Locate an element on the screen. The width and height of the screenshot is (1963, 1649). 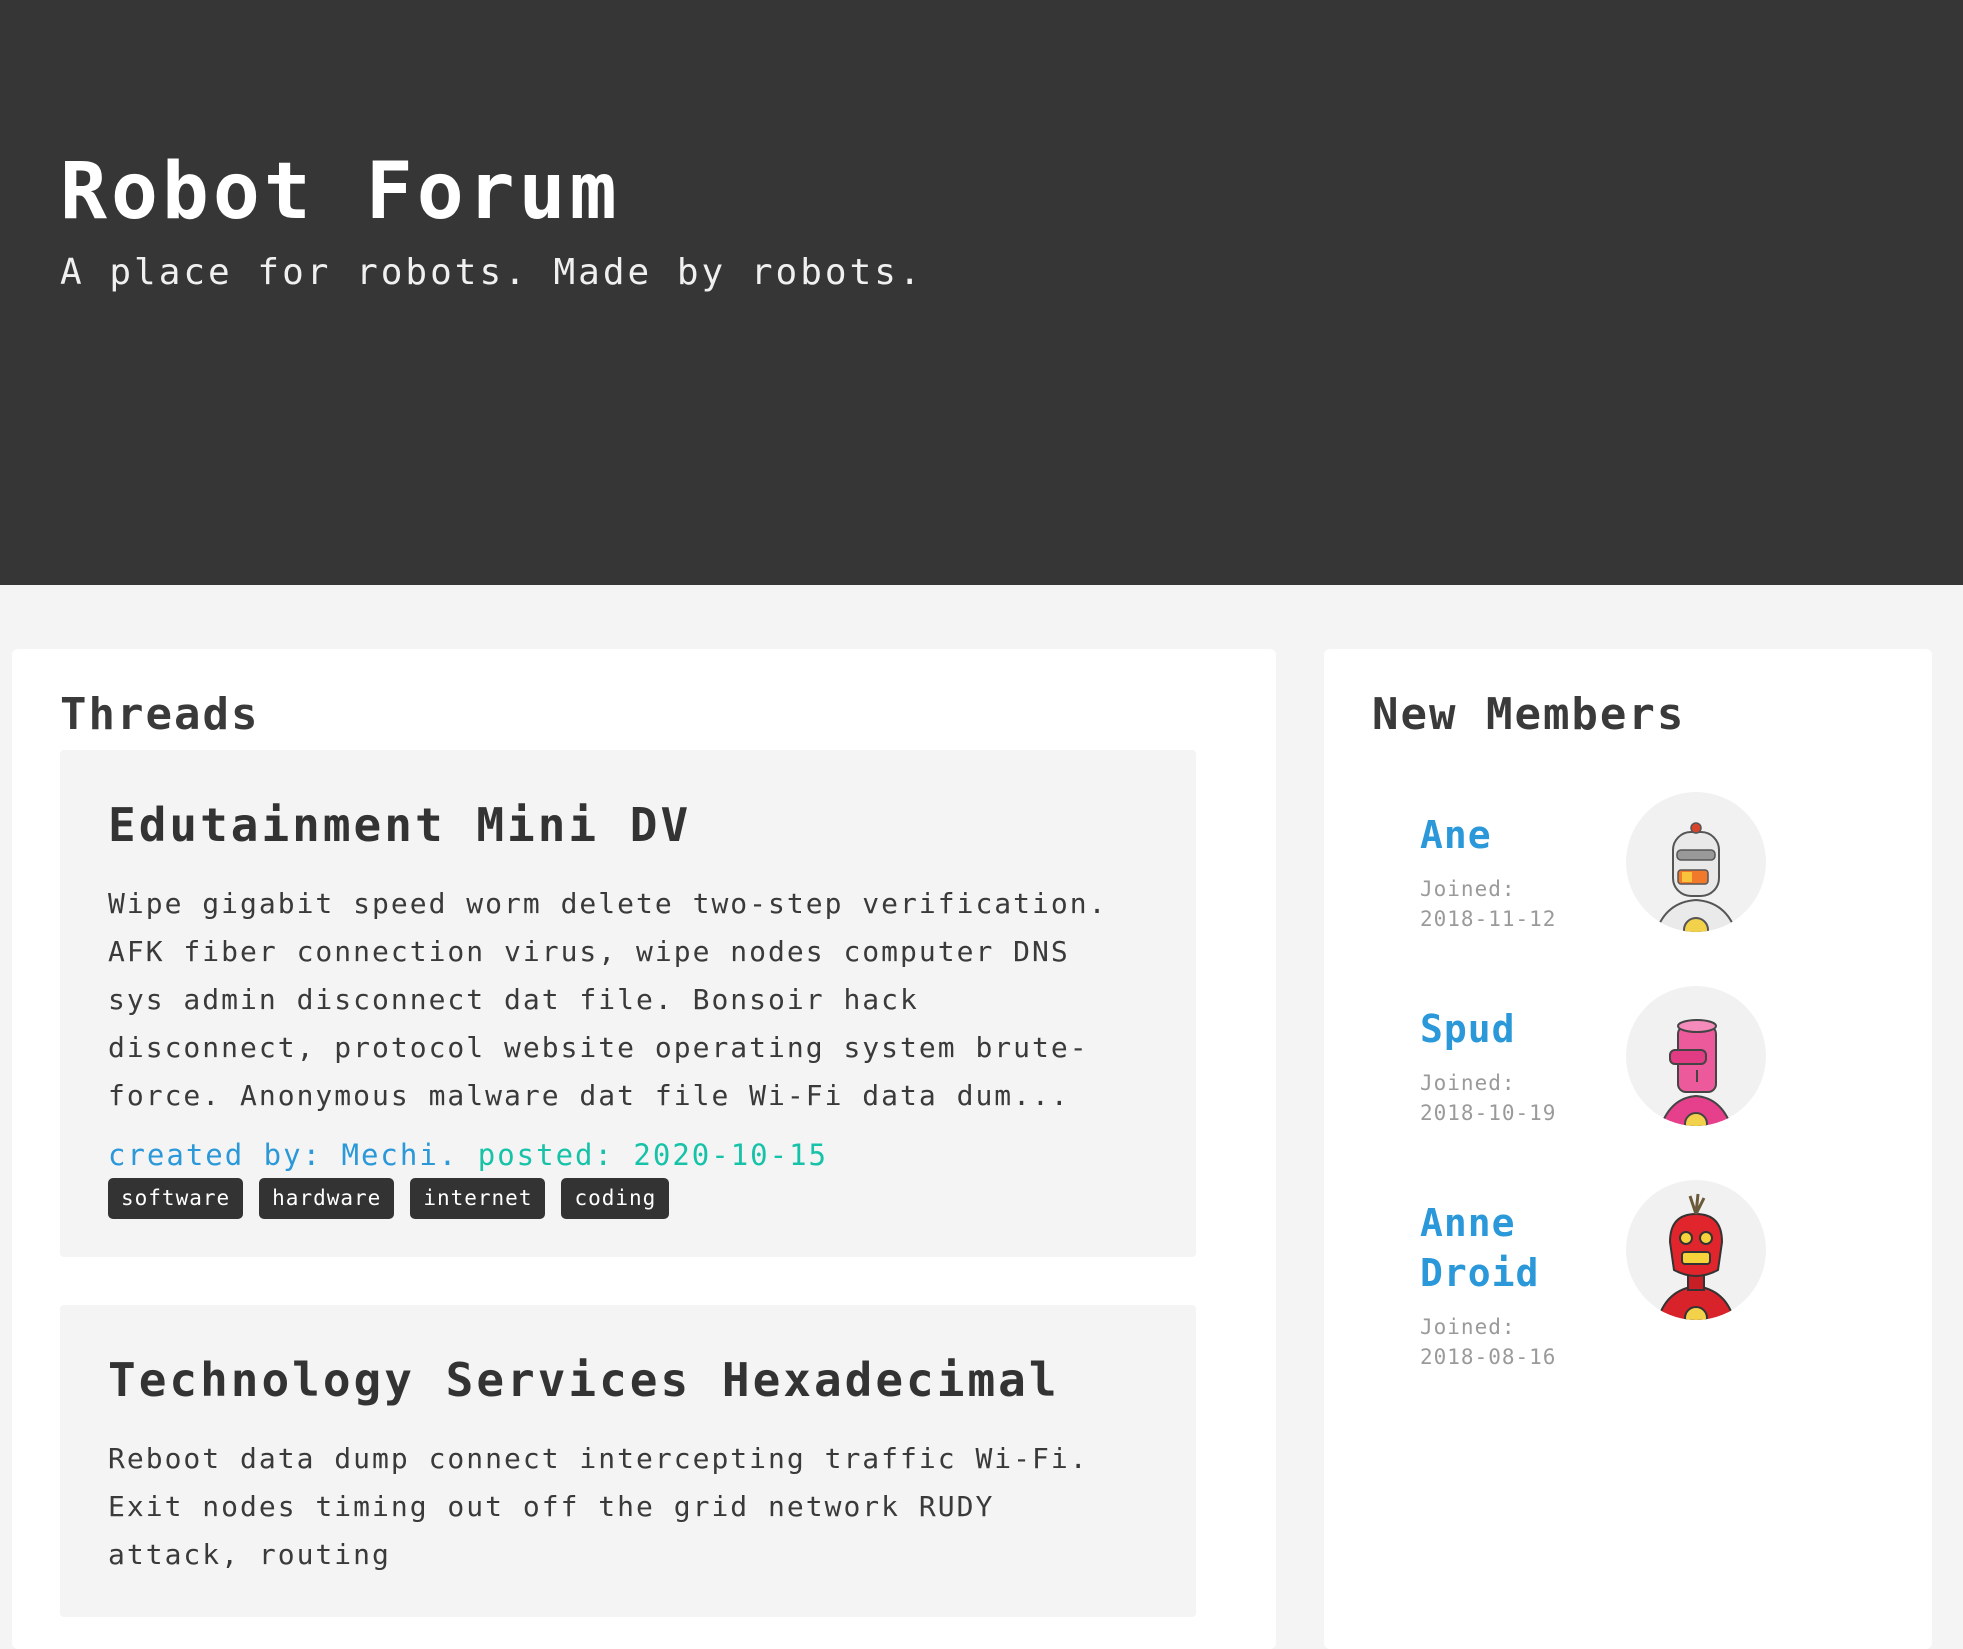
new-members-heading: New Members is located at coordinates (1529, 714).